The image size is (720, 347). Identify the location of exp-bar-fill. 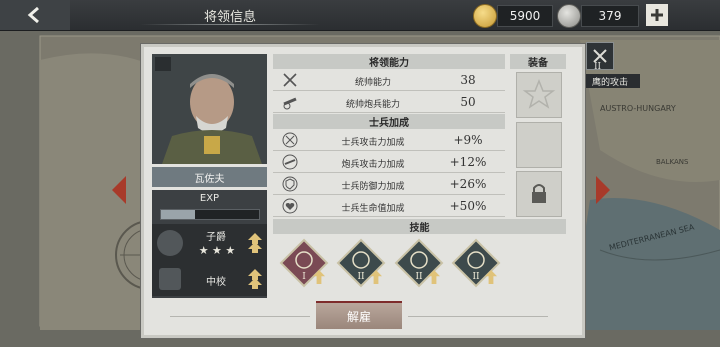
(178, 214).